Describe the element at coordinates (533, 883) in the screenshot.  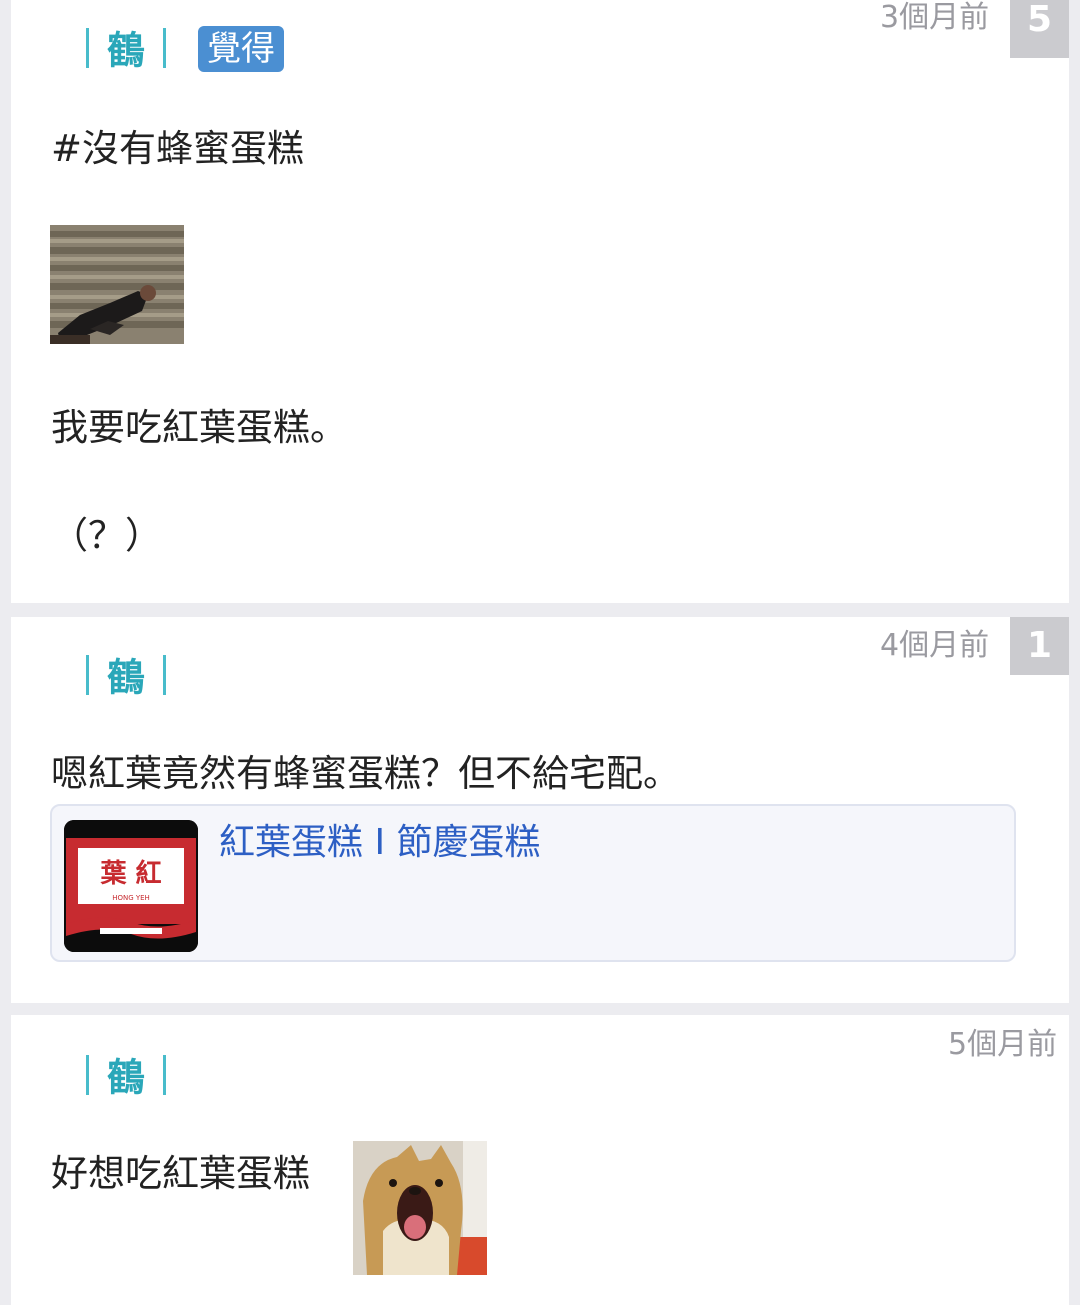
I see `link-preview-card: 葉 紅 HONG YEH 紅葉蛋糕 I 節慶蛋糕` at that location.